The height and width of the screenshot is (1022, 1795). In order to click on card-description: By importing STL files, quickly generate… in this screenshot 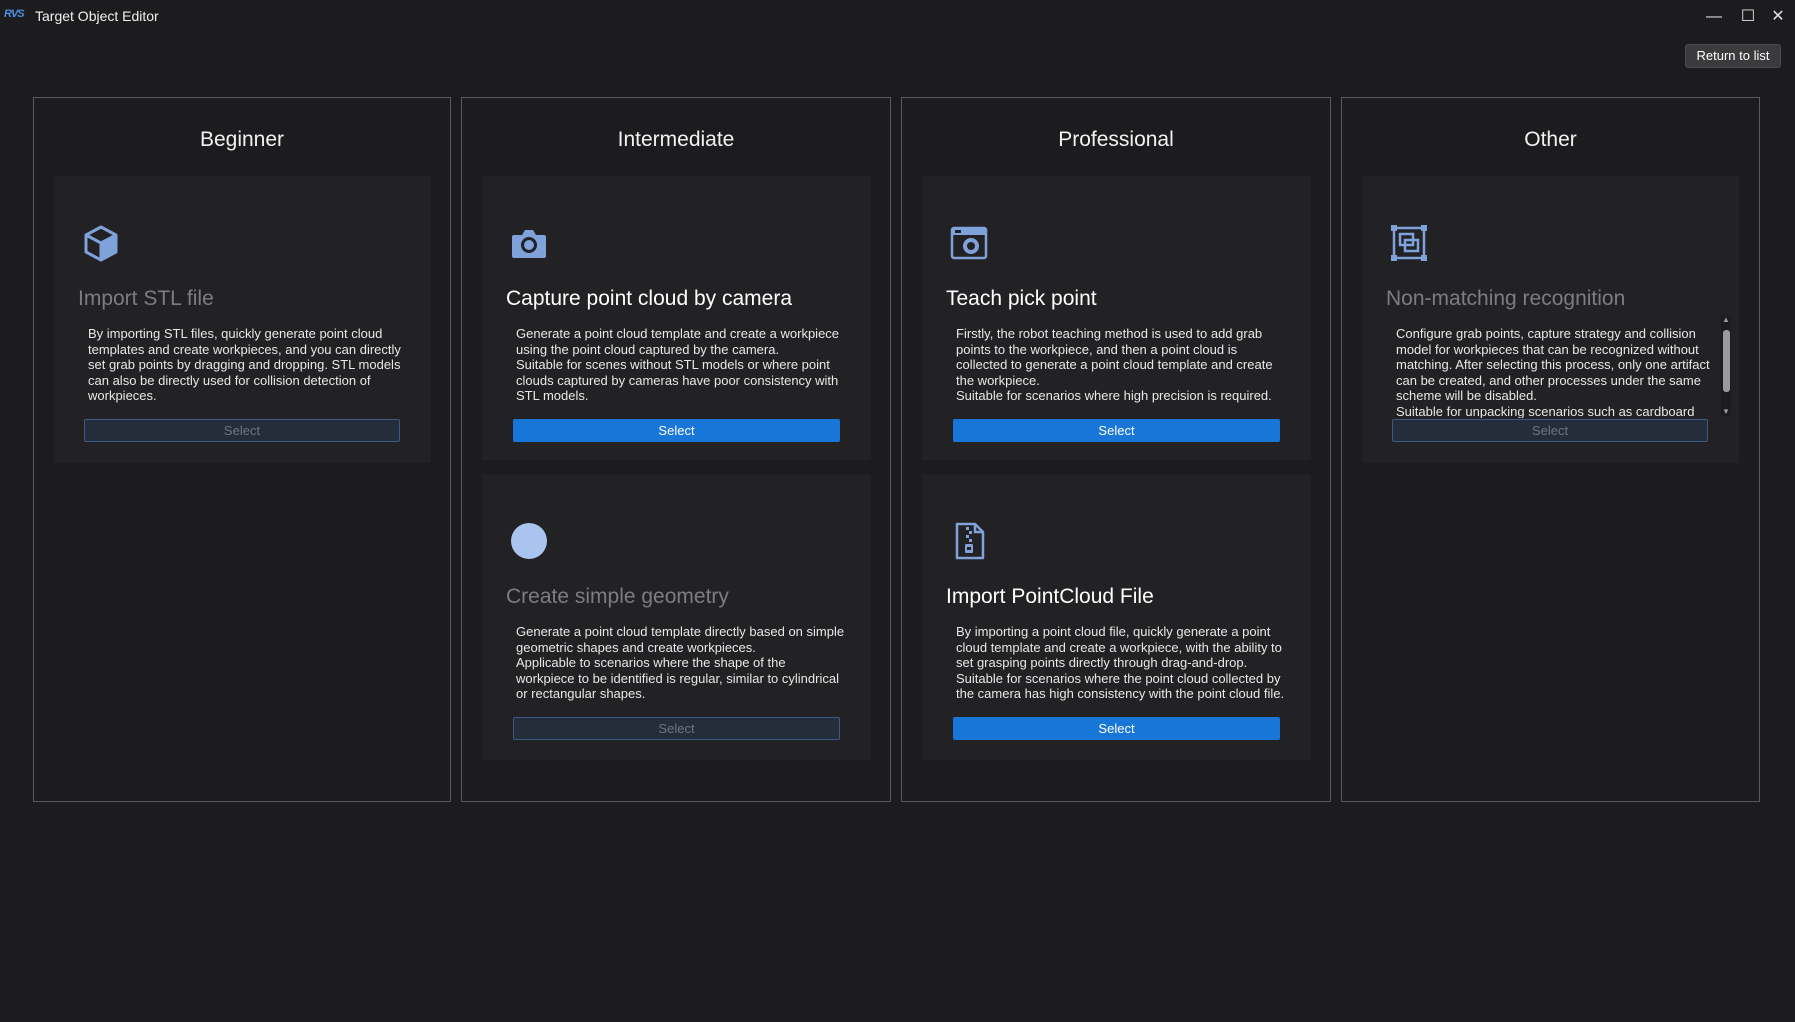, I will do `click(244, 364)`.